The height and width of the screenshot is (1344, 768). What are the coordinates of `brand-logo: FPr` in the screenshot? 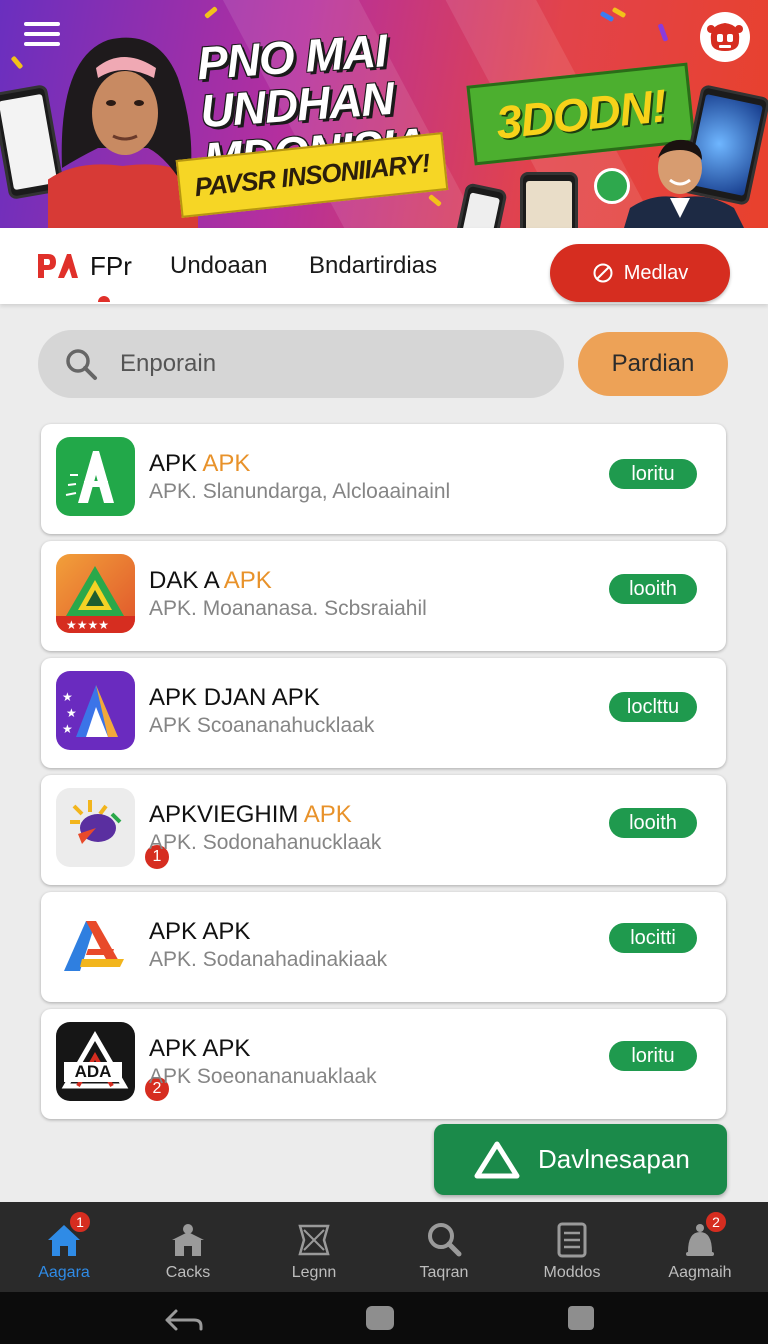 It's located at (84, 266).